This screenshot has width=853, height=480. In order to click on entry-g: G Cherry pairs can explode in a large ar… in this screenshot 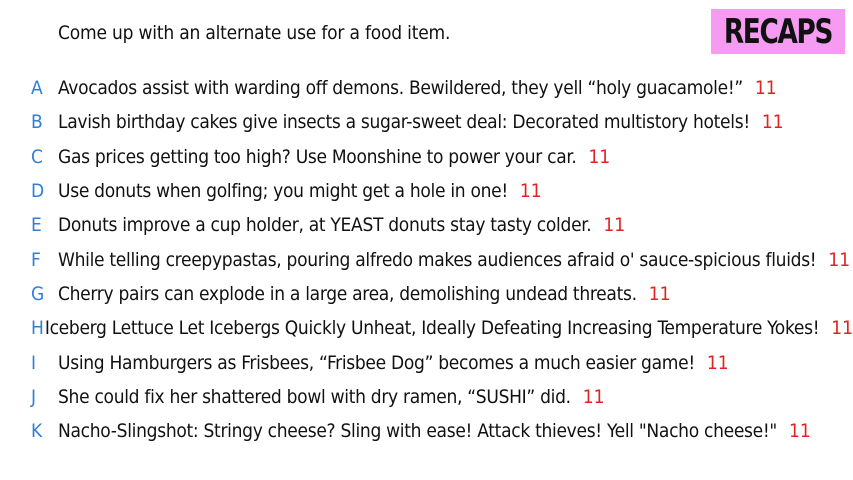, I will do `click(426, 294)`.